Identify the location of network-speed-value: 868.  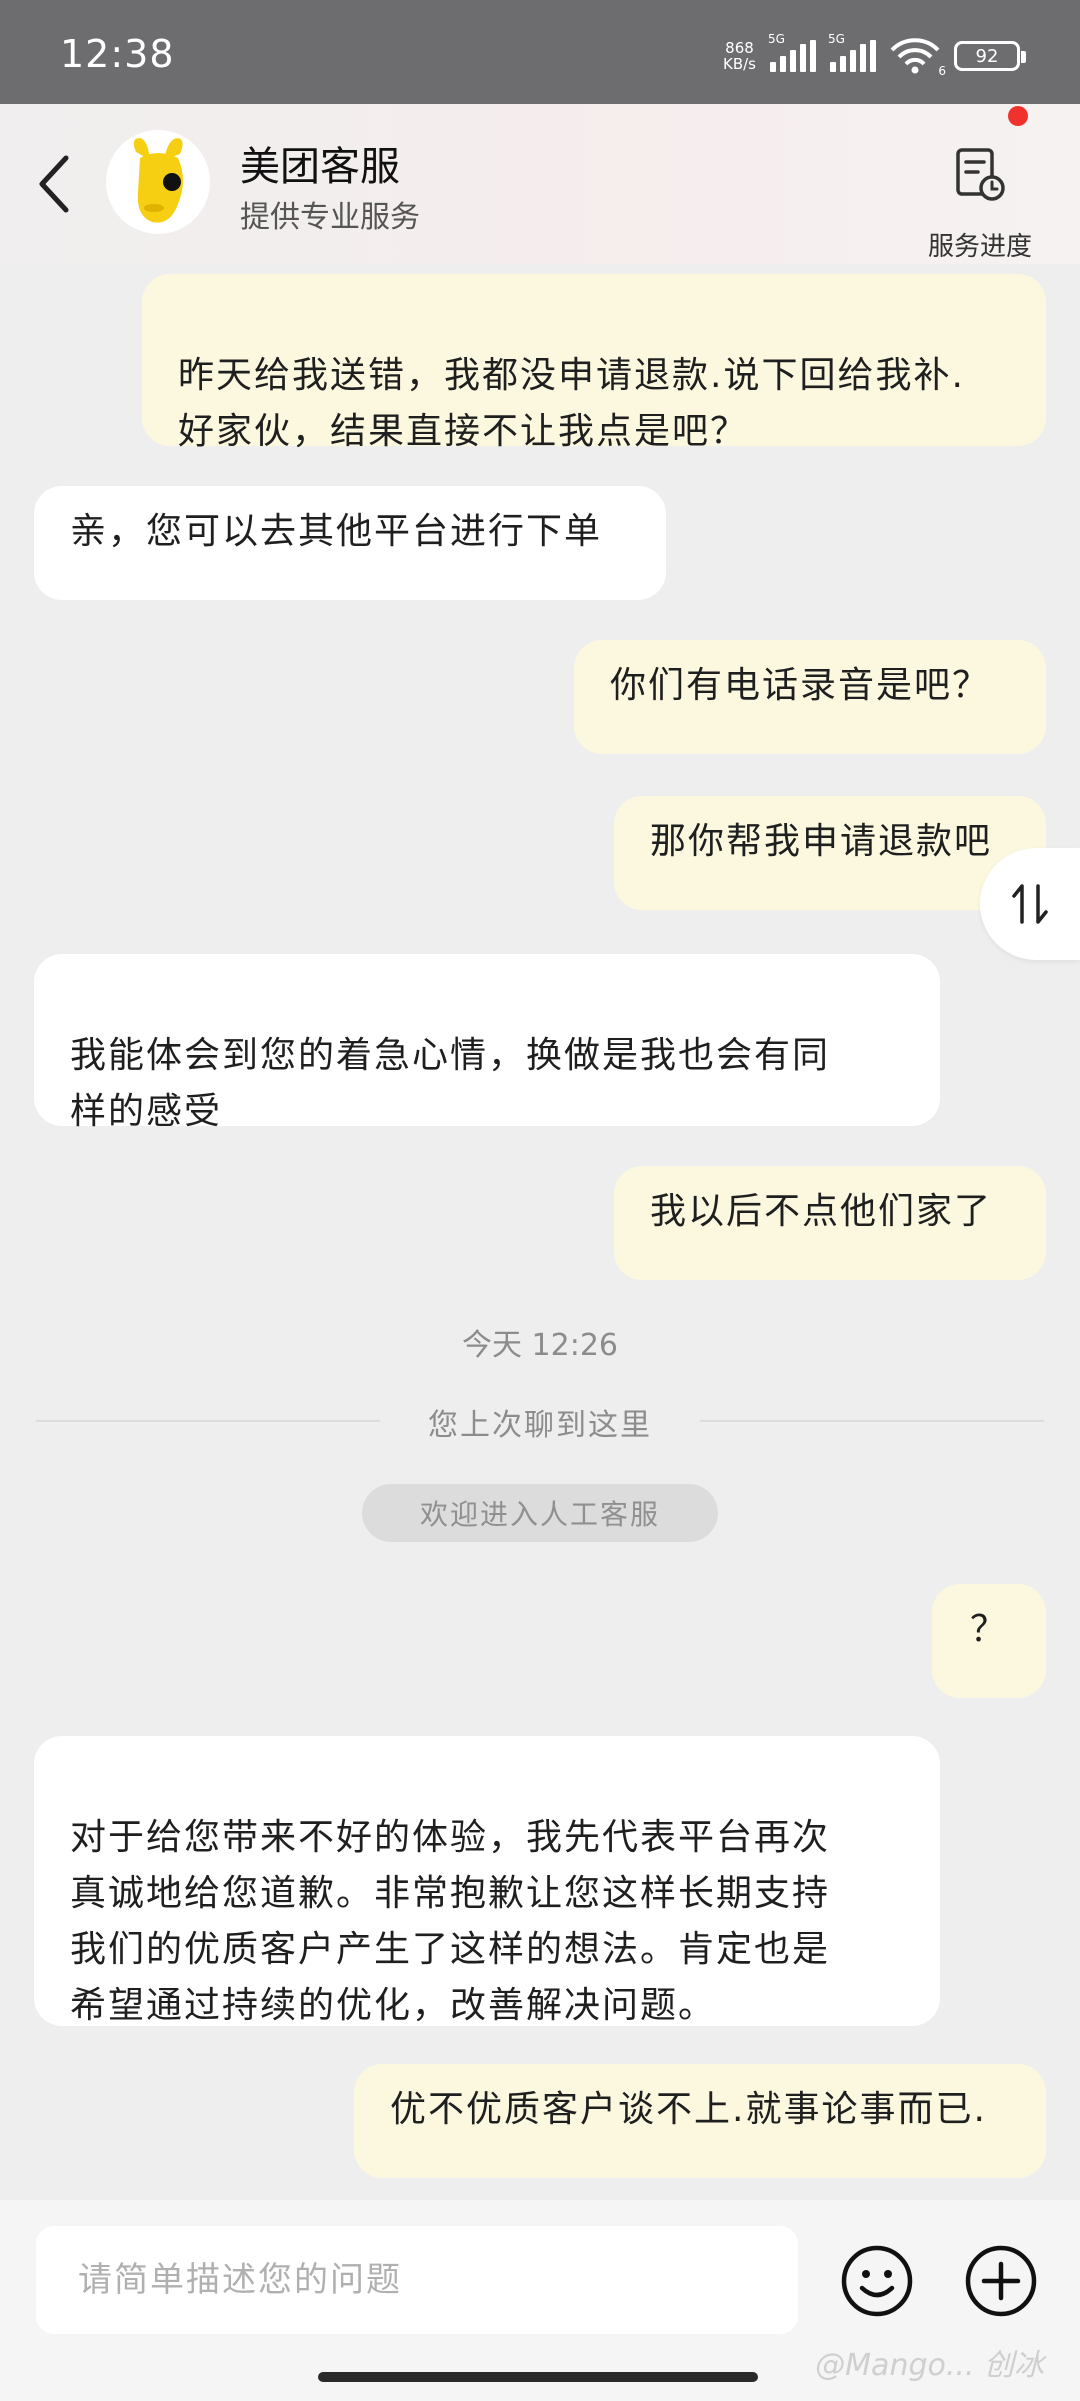
(739, 48).